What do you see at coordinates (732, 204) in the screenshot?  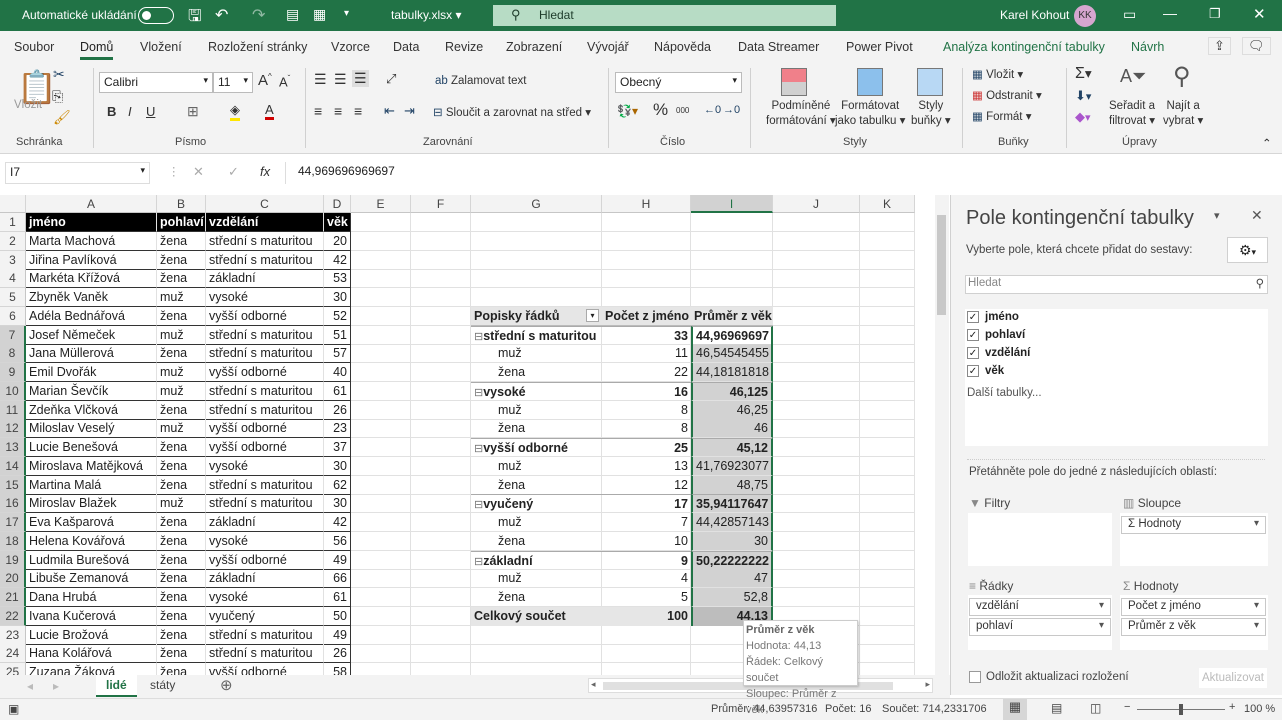 I see `column-header-I: I` at bounding box center [732, 204].